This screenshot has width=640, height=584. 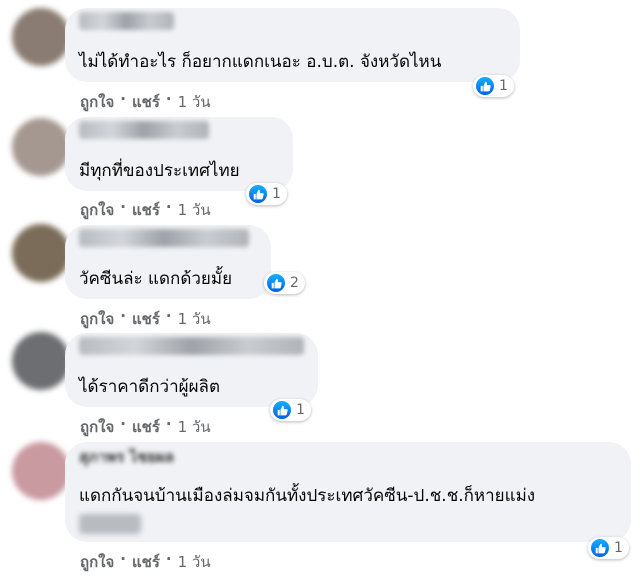 What do you see at coordinates (149, 387) in the screenshot?
I see `comment-text: ได้ราคาดีกว่าผู้ผลิต` at bounding box center [149, 387].